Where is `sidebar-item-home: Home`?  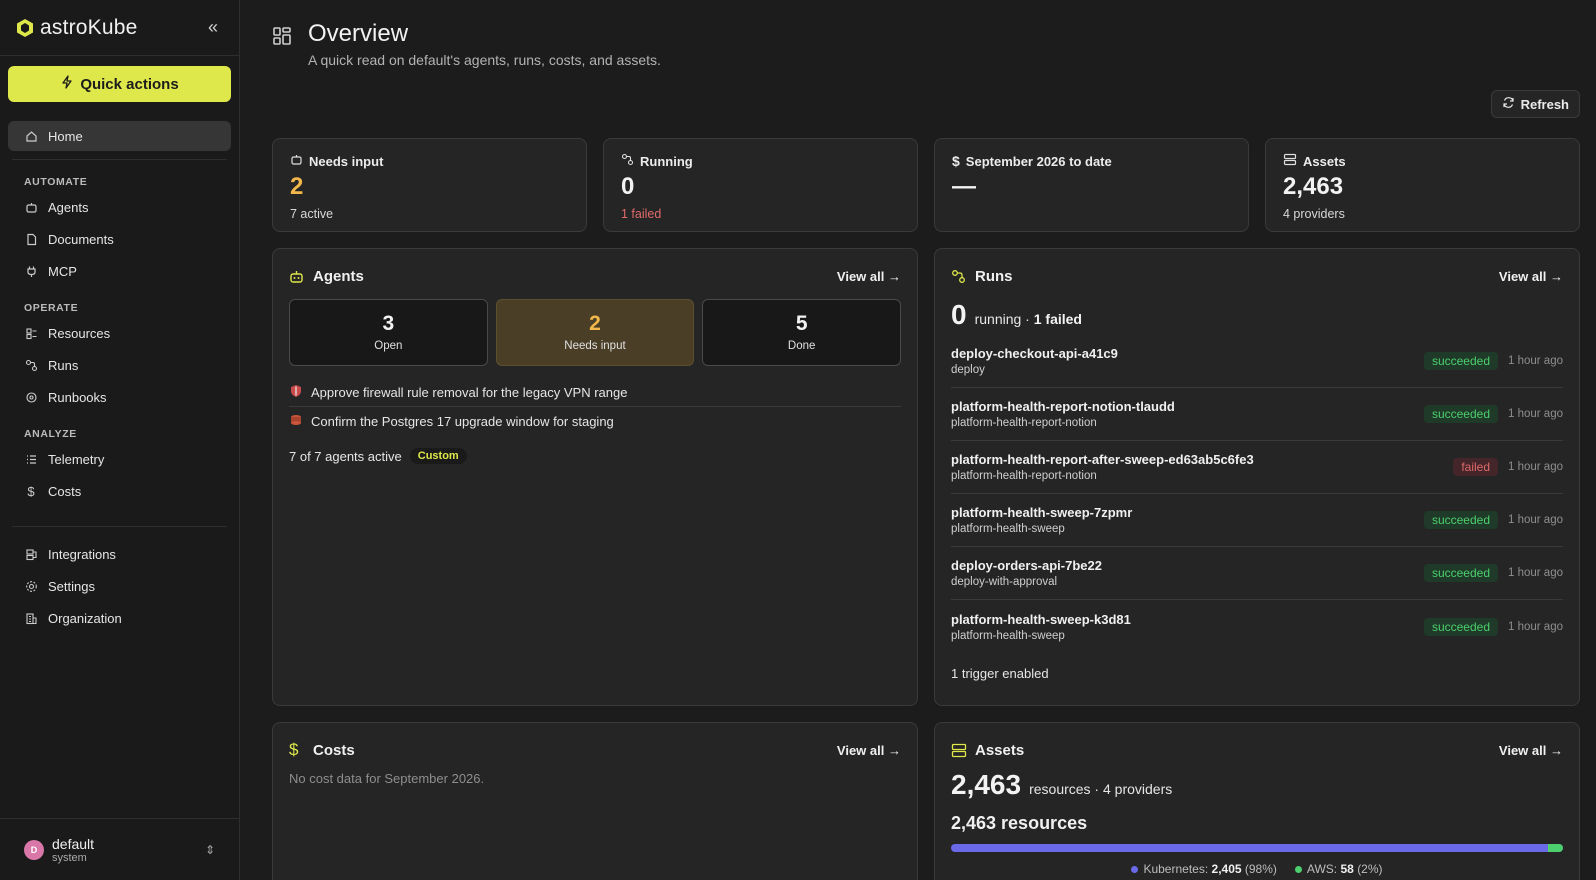 sidebar-item-home: Home is located at coordinates (119, 136).